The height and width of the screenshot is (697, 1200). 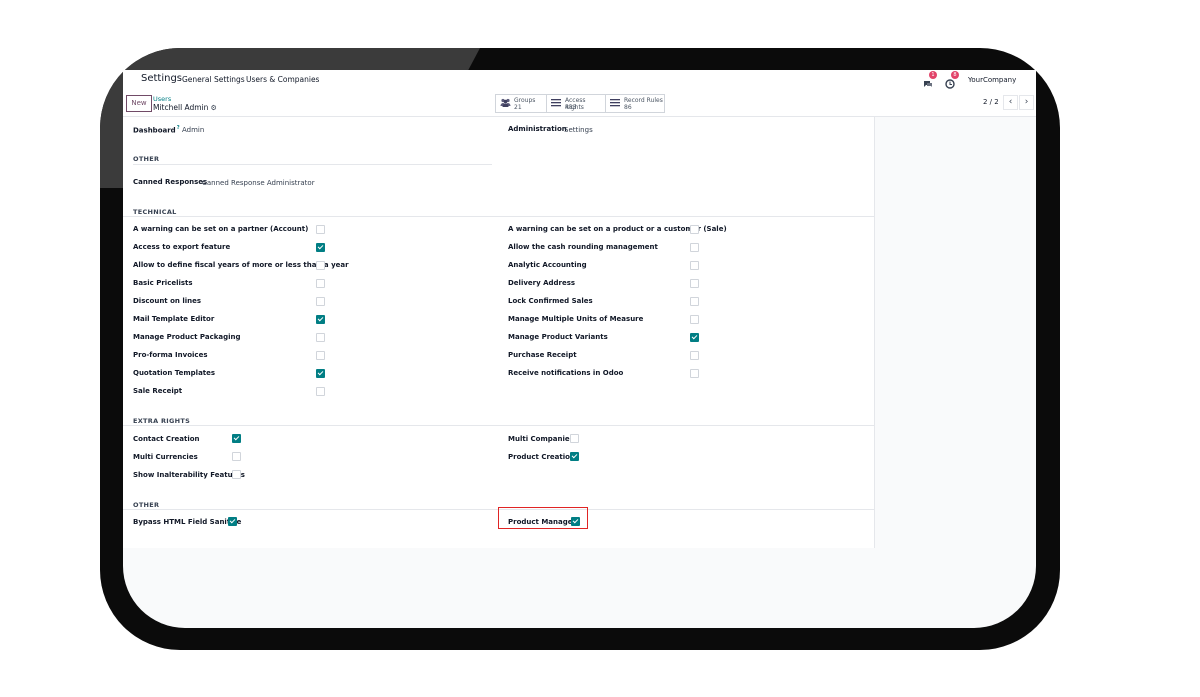 What do you see at coordinates (167, 301) in the screenshot?
I see `technical-option-label: Discount on lines` at bounding box center [167, 301].